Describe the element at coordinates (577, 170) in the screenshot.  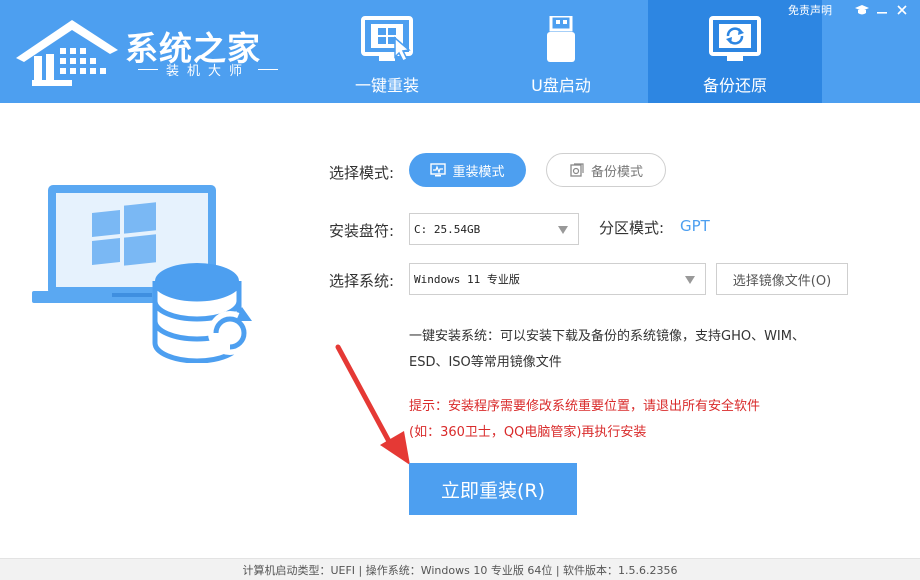
I see `backup-file-icon` at that location.